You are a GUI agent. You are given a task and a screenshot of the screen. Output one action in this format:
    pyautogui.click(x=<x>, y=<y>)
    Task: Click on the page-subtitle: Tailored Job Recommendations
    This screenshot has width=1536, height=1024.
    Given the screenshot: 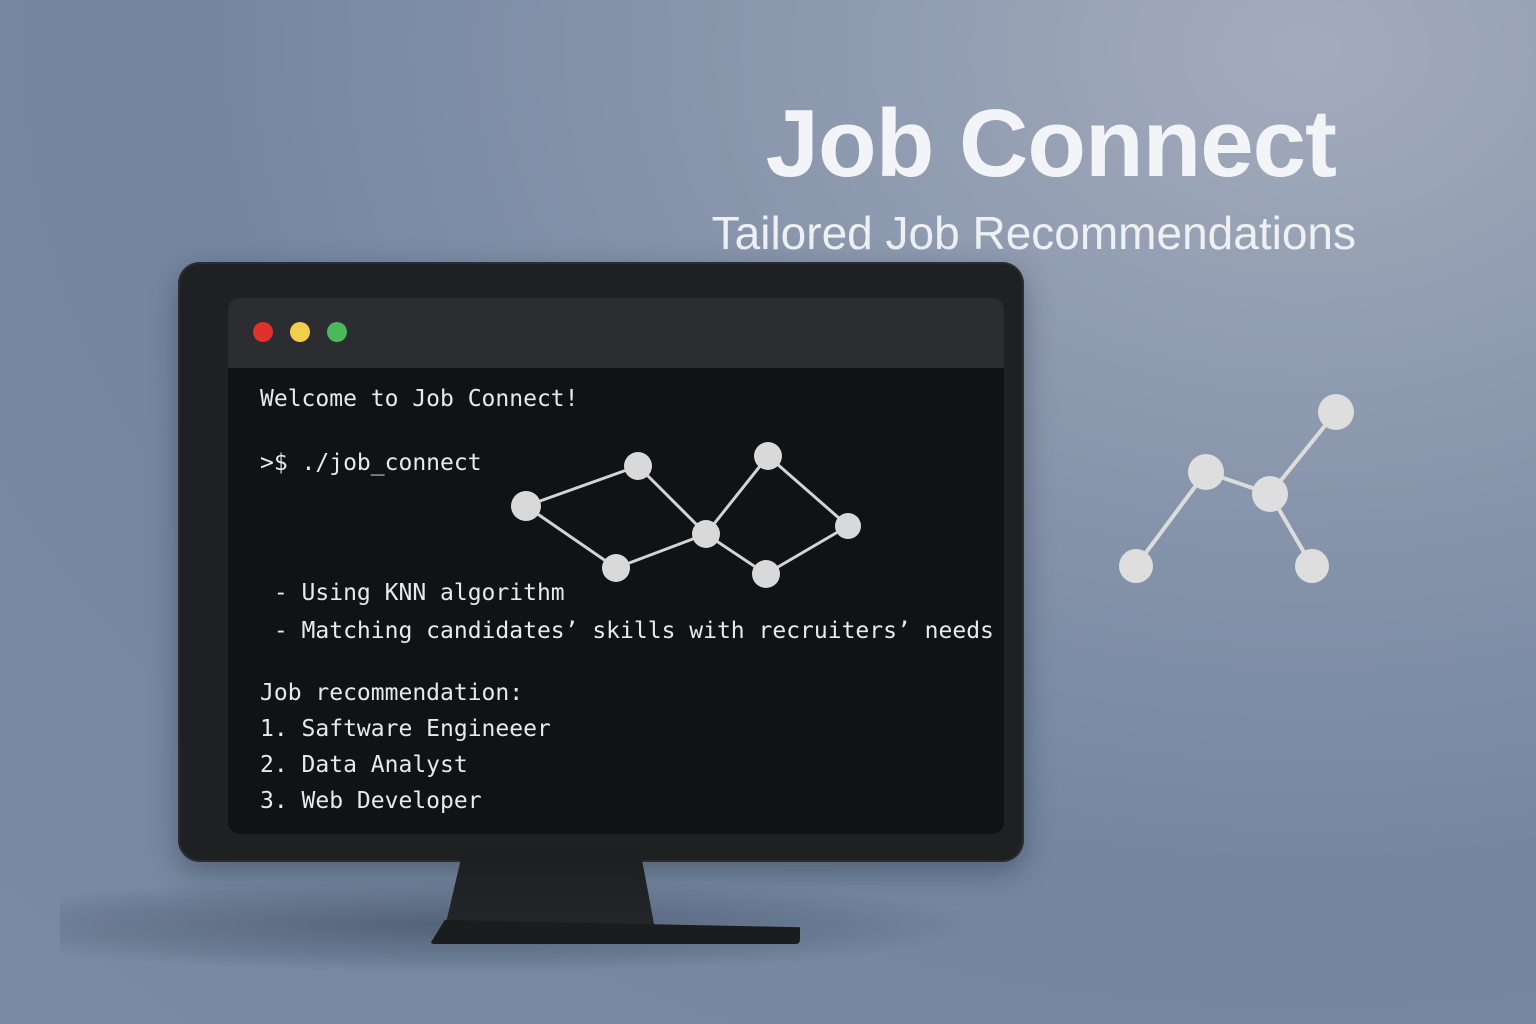 What is the action you would take?
    pyautogui.click(x=1033, y=233)
    